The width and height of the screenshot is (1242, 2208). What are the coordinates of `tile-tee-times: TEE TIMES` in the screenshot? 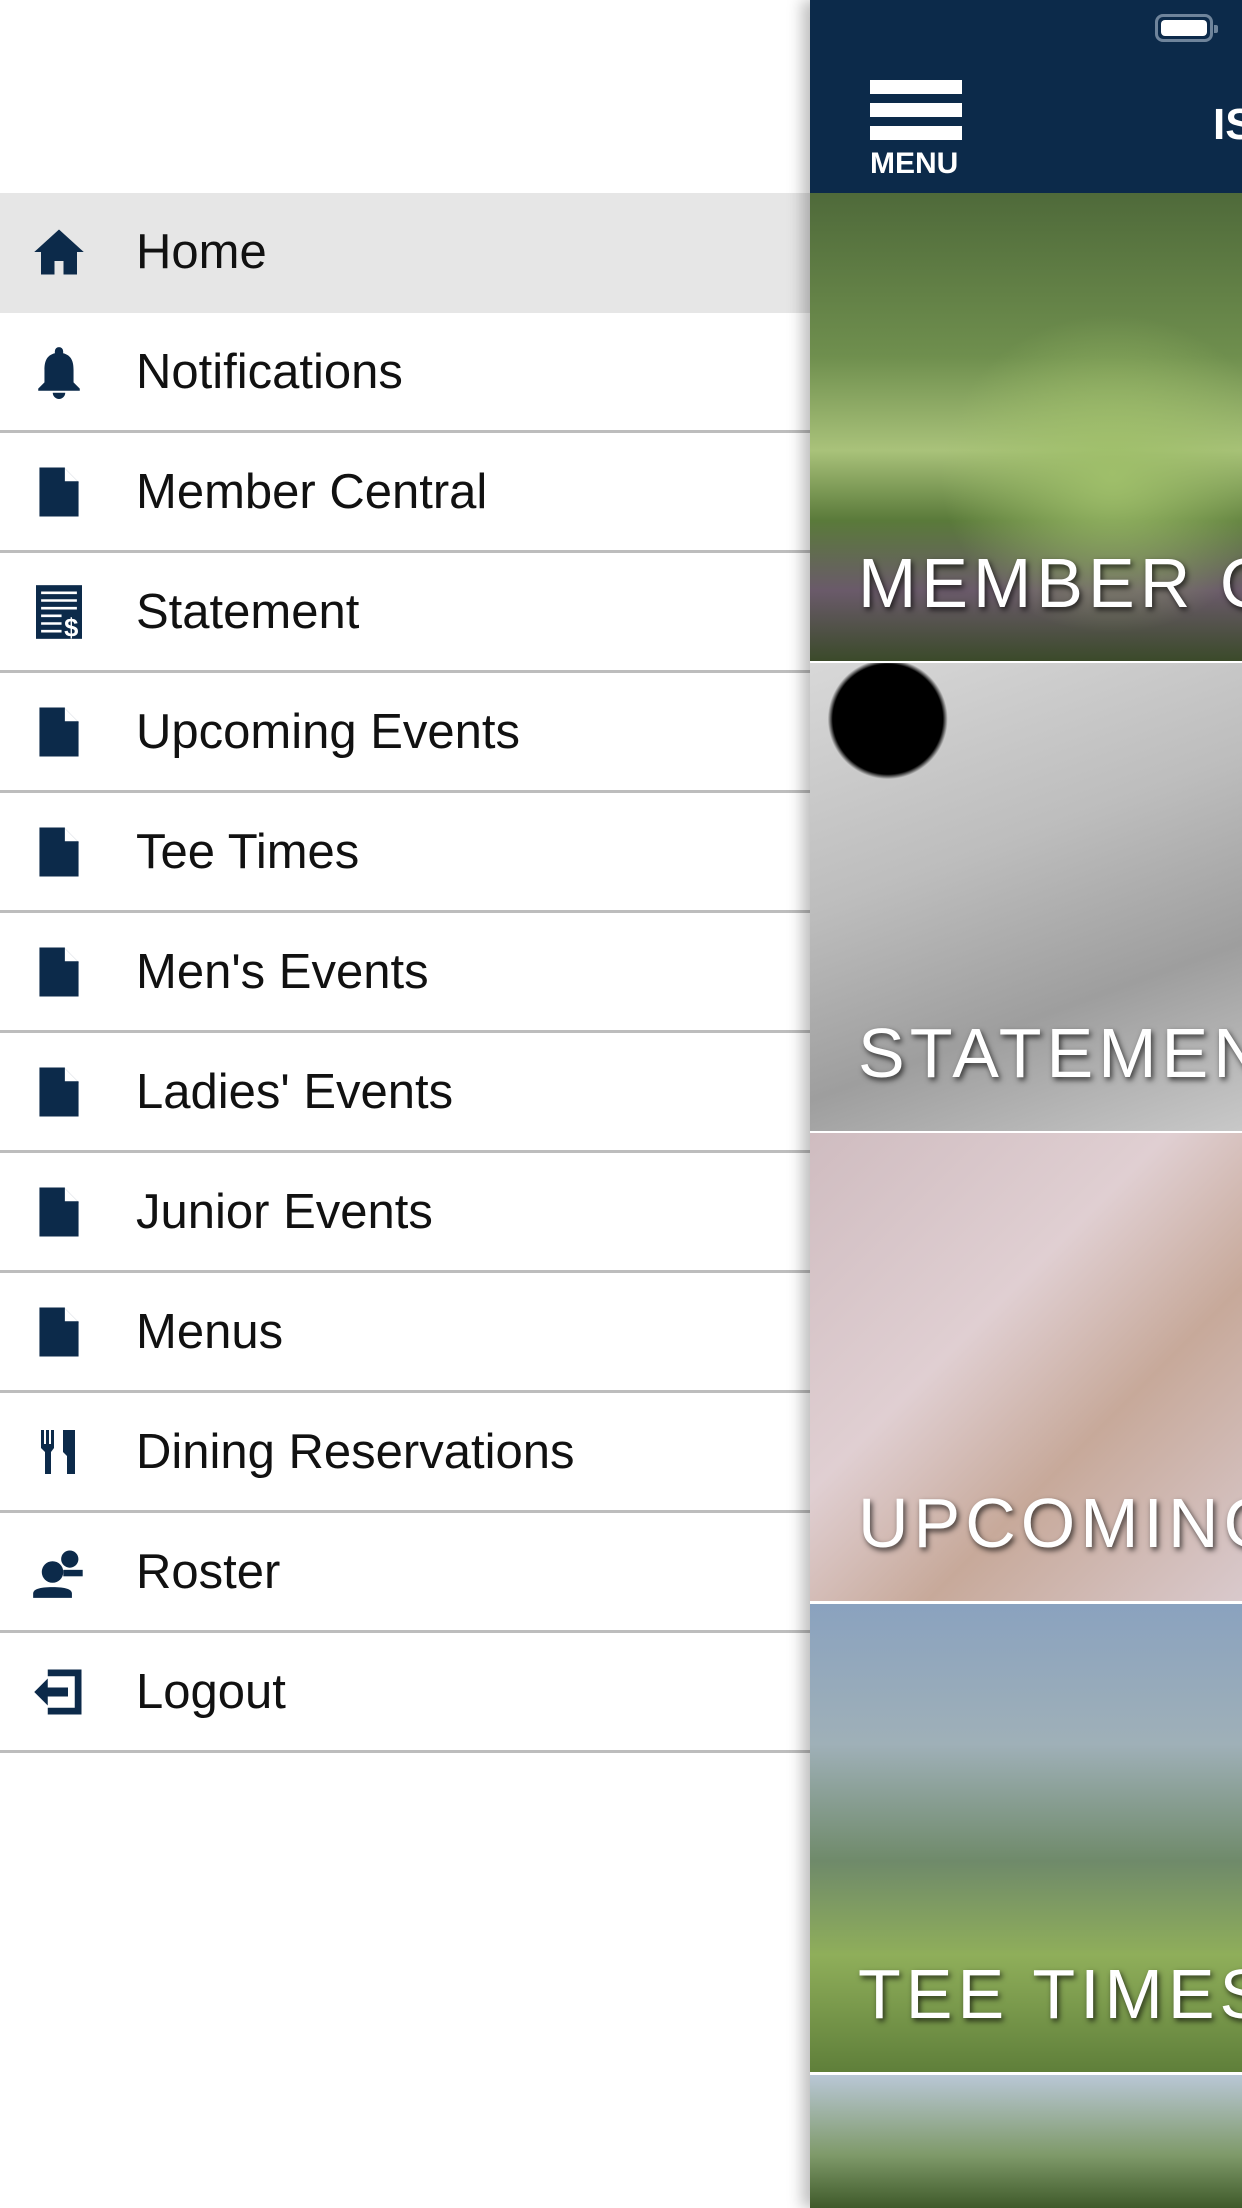 It's located at (1026, 1838).